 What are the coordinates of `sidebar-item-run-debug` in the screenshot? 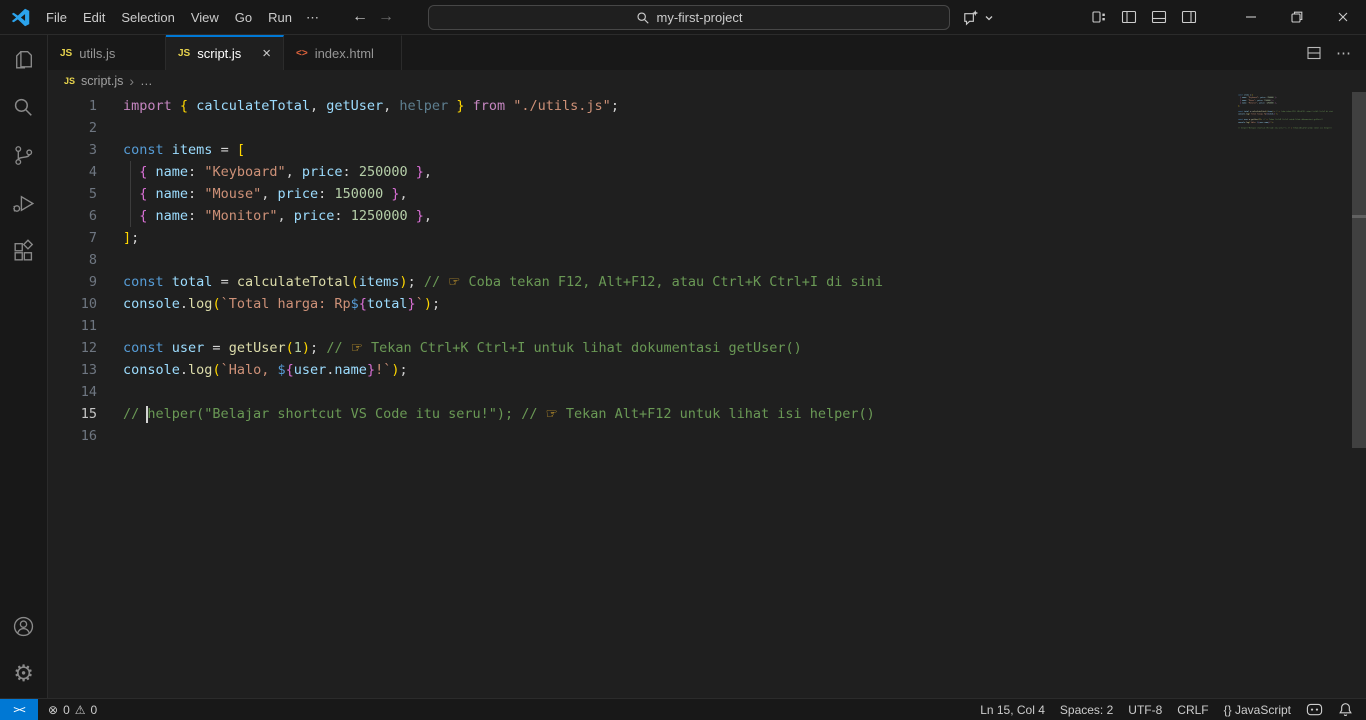 It's located at (24, 203).